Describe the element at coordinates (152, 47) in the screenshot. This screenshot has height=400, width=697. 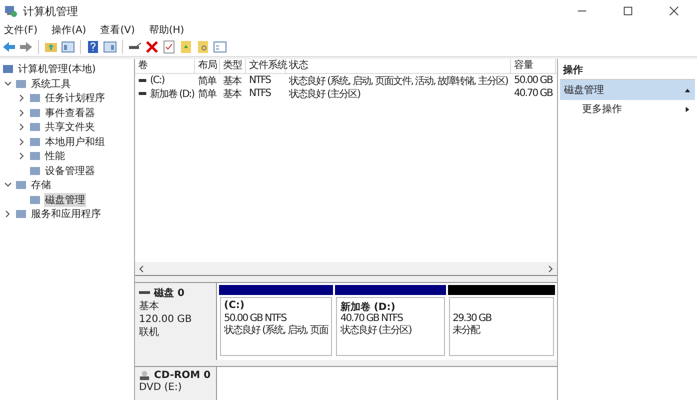
I see `delete-icon` at that location.